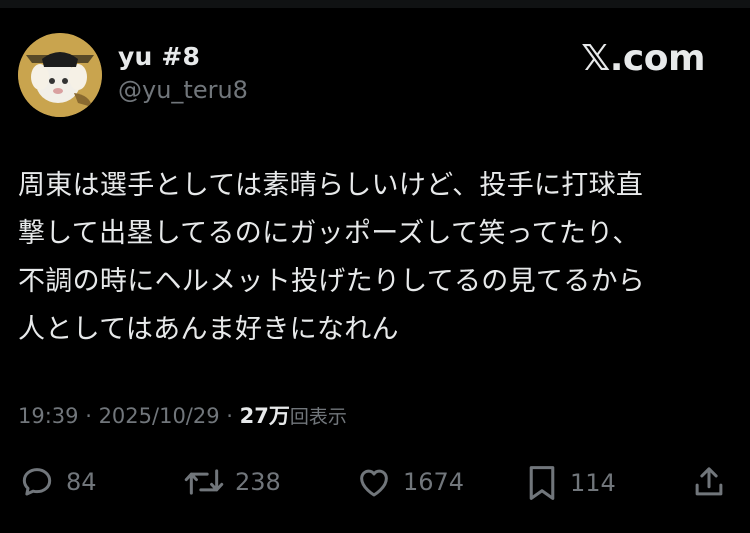 Image resolution: width=750 pixels, height=533 pixels. I want to click on post-time: 19:39, so click(48, 416).